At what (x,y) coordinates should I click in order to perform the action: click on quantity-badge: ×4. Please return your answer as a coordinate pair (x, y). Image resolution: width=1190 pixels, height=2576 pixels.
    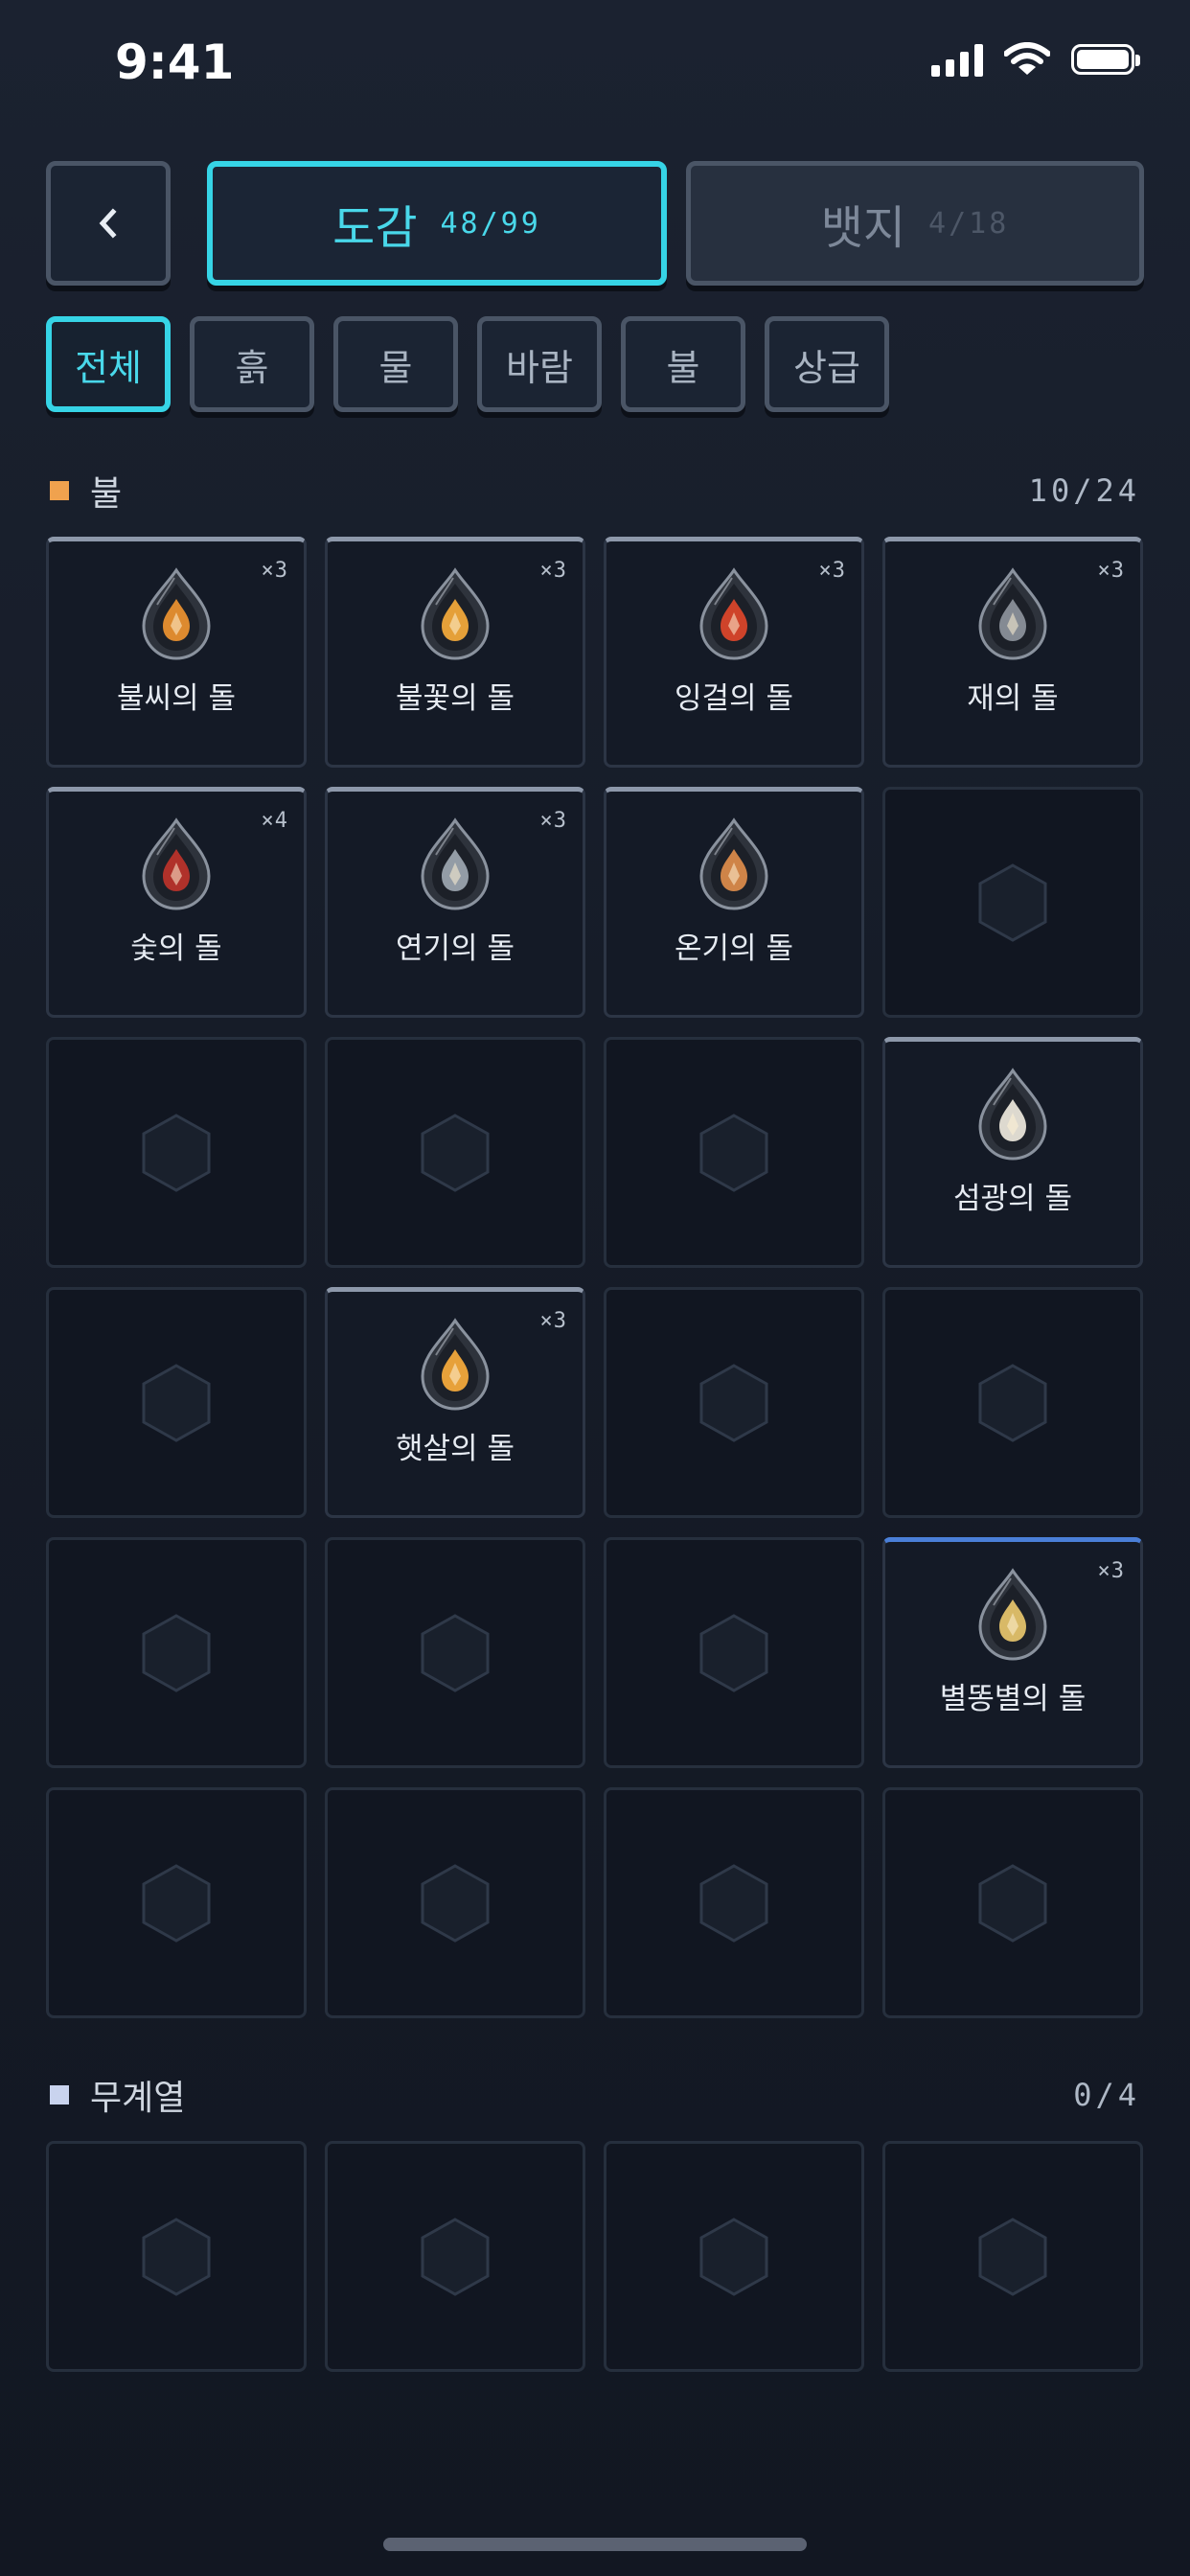
    Looking at the image, I should click on (274, 821).